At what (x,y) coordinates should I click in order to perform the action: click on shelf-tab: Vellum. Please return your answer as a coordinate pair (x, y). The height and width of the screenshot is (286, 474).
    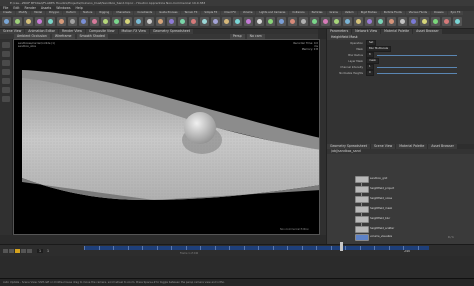
    Looking at the image, I should click on (349, 13).